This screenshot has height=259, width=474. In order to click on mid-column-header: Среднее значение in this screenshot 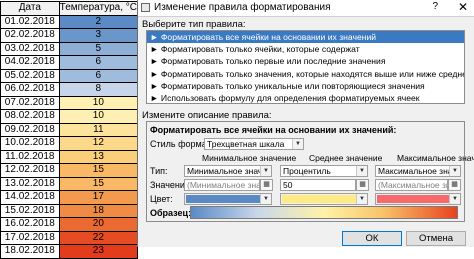, I will do `click(346, 158)`.